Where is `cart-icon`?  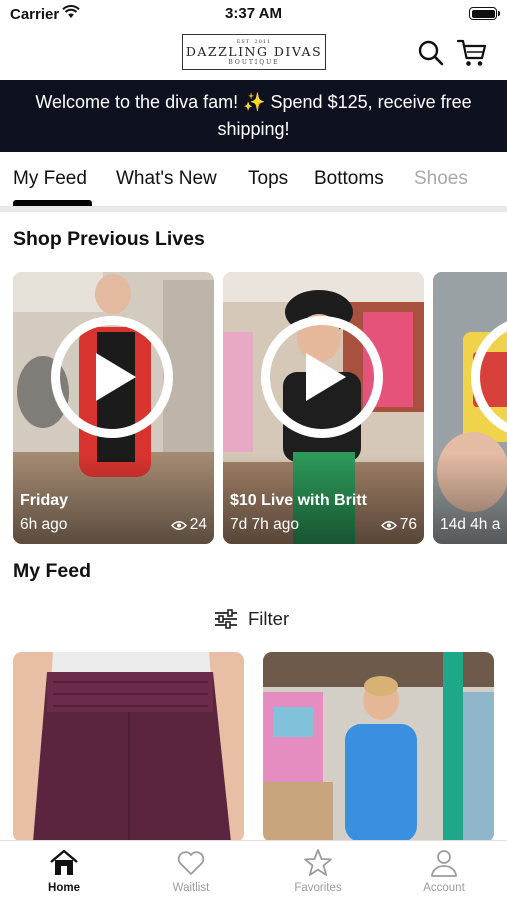
cart-icon is located at coordinates (471, 52).